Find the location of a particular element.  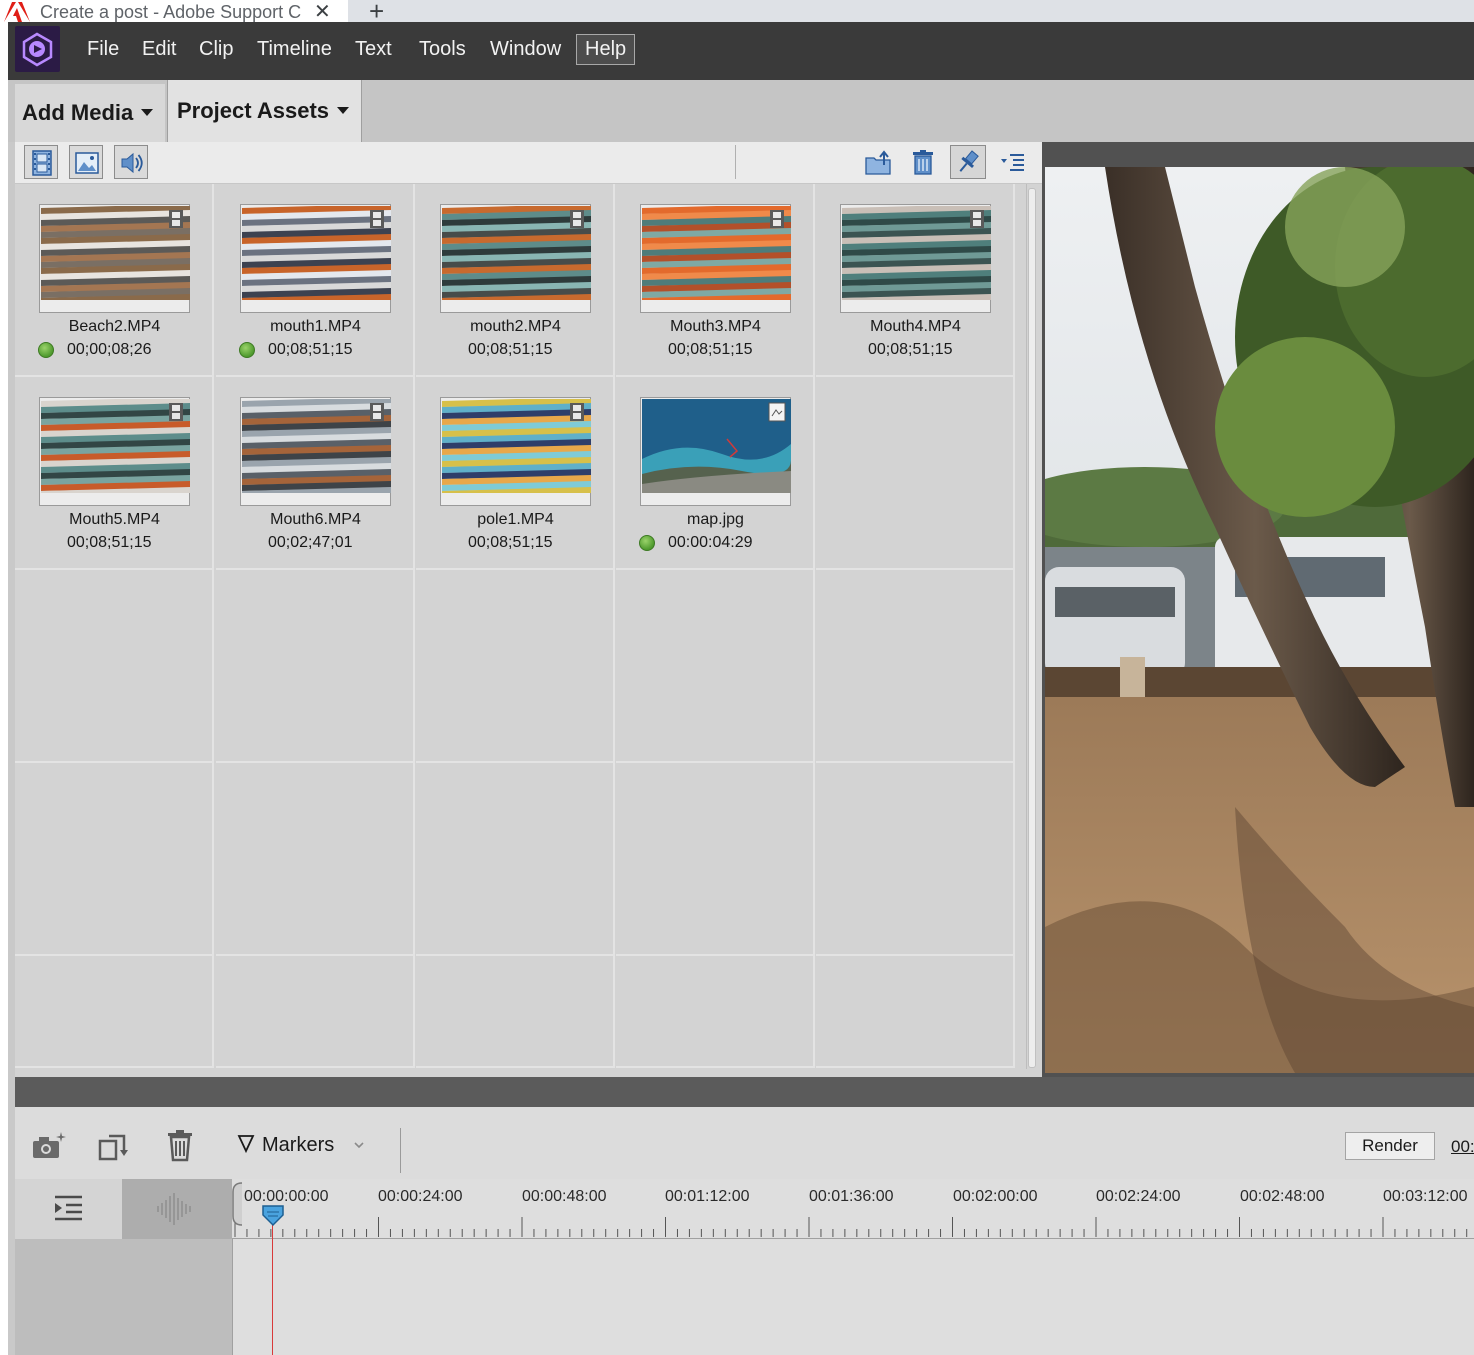

work-area-start-handle is located at coordinates (238, 1204).